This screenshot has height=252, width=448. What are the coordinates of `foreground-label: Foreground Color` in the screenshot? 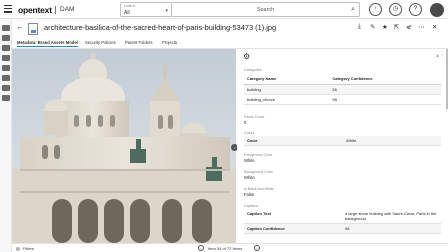 It's located at (258, 155).